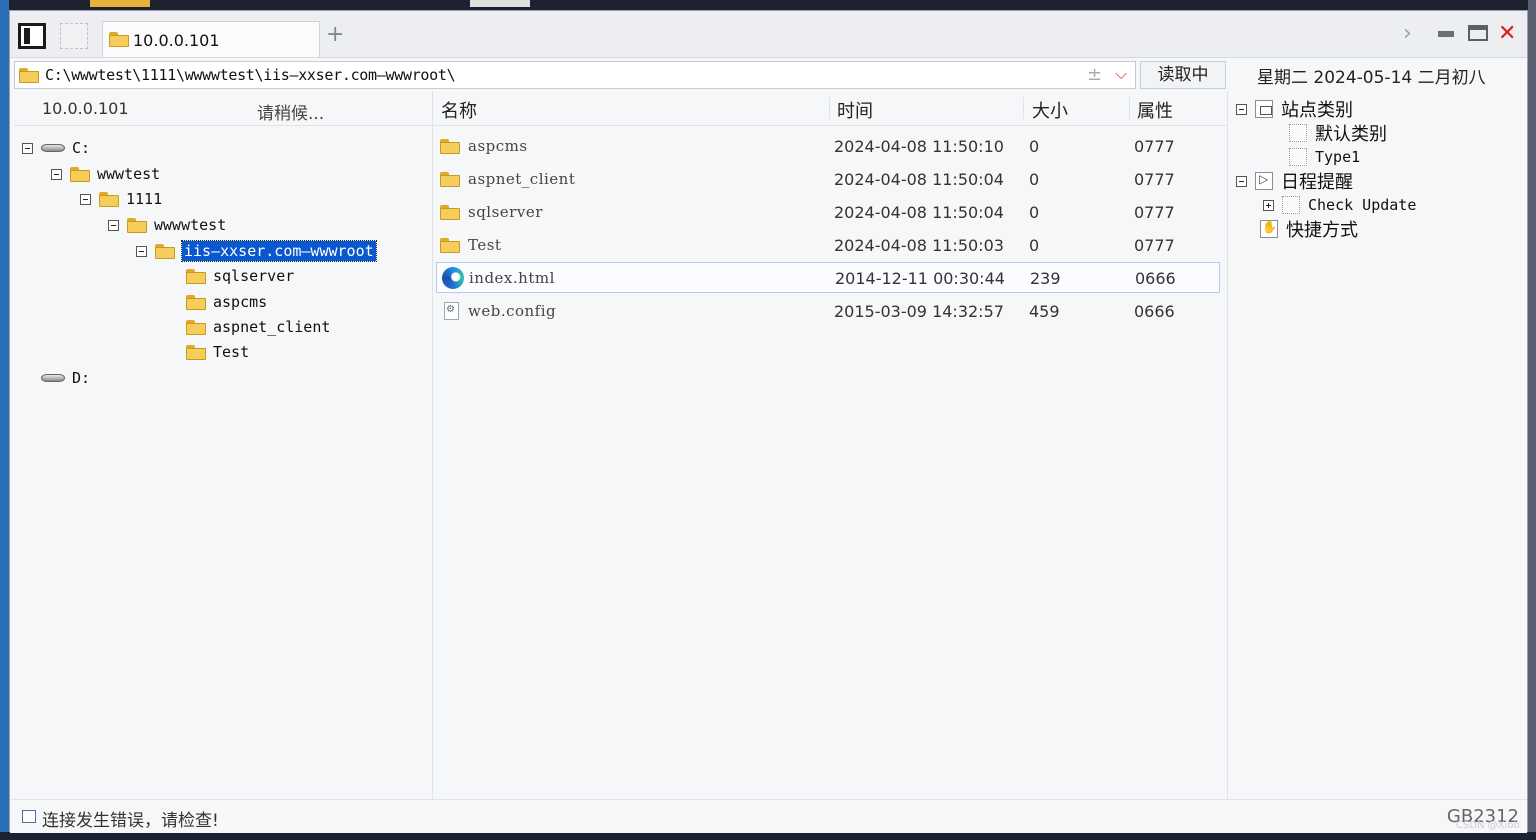  I want to click on site-category-node: 站点类别, so click(1294, 109).